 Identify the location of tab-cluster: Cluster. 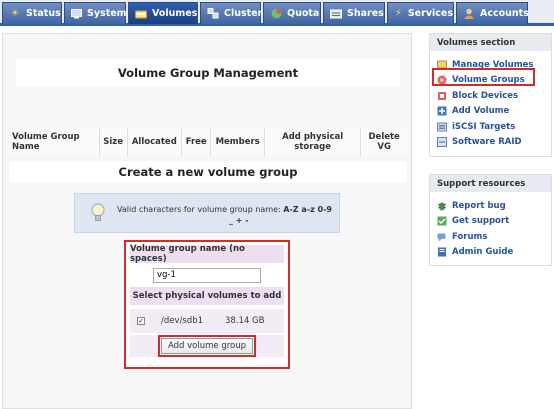
(231, 13).